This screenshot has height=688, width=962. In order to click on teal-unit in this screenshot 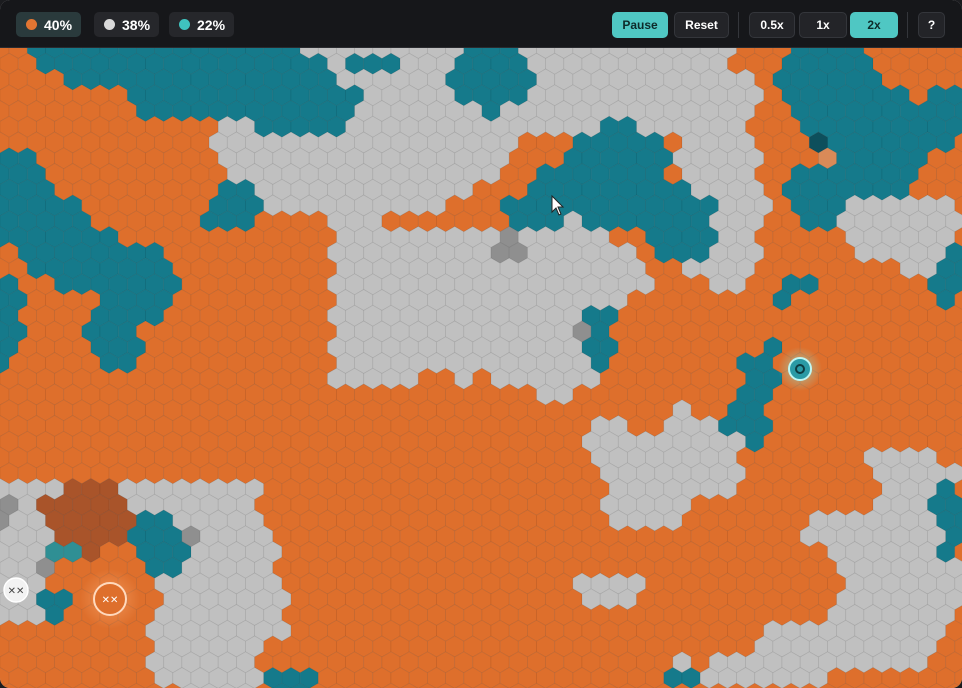, I will do `click(800, 369)`.